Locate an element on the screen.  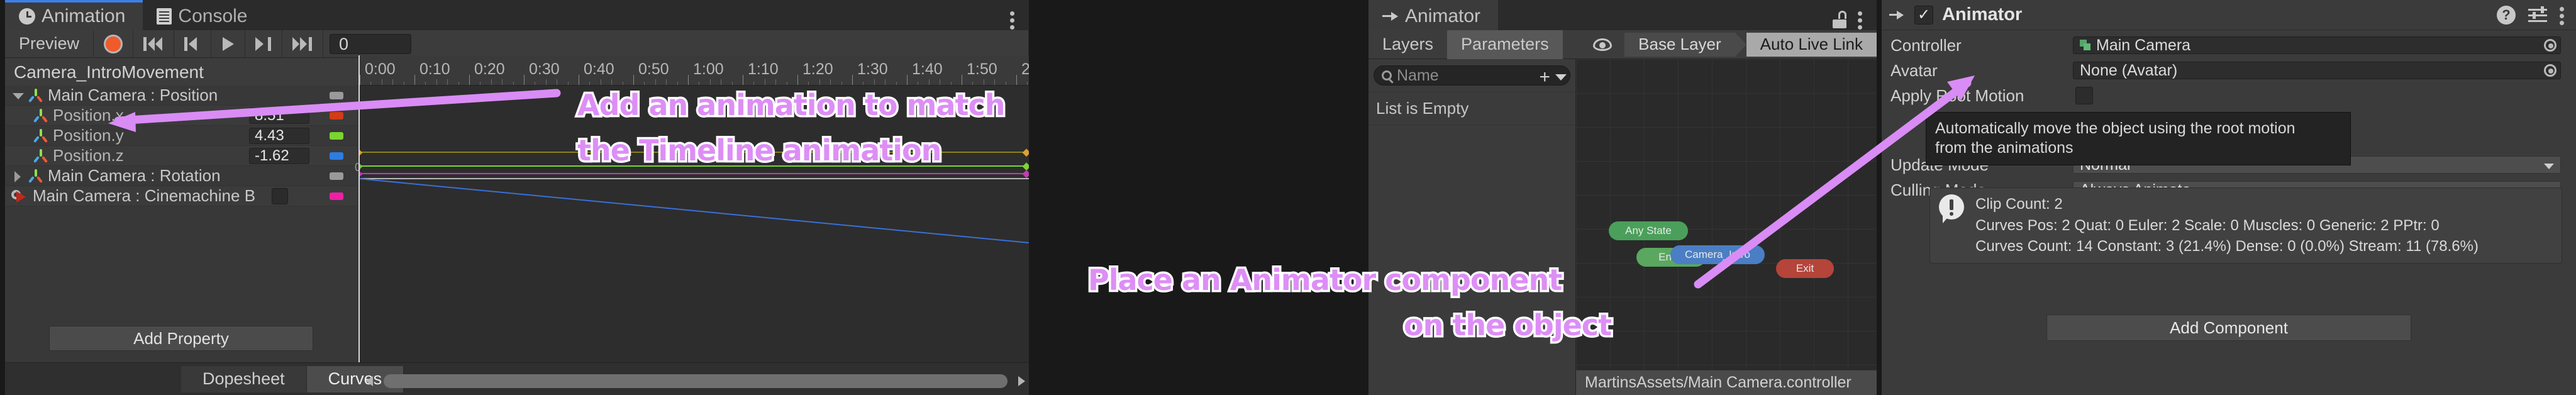
scrollbar-thumb is located at coordinates (696, 381).